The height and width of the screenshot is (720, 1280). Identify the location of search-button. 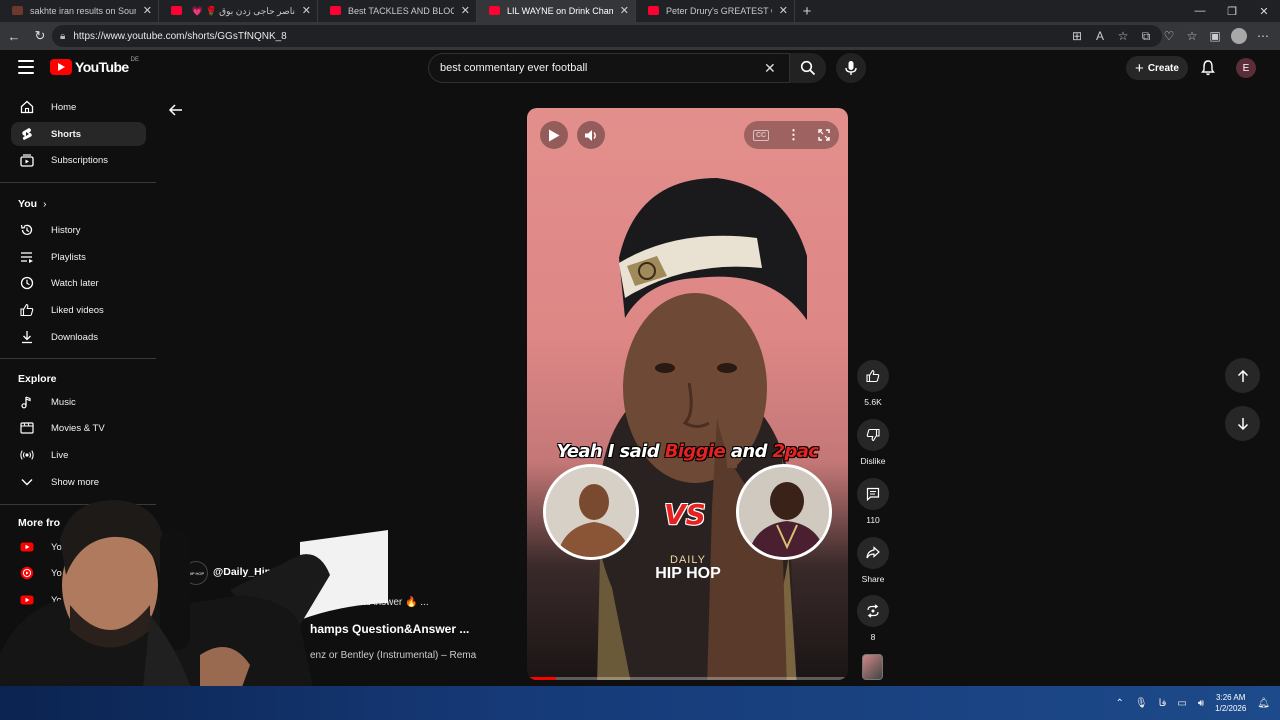
(808, 68).